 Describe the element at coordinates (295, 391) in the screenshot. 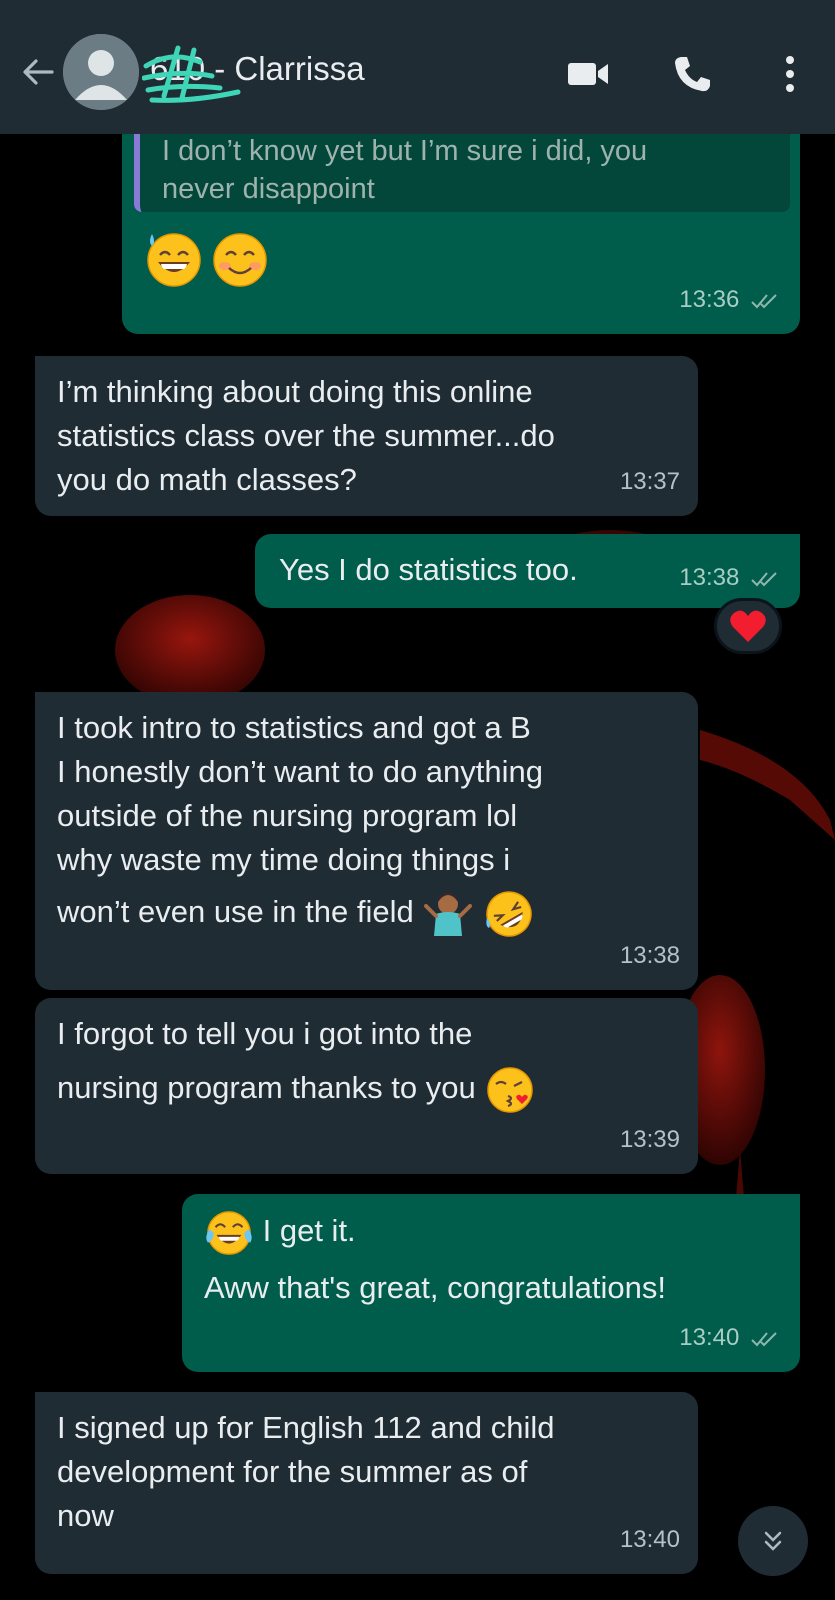

I see `message-text-line: I’m thinking about doing this online` at that location.